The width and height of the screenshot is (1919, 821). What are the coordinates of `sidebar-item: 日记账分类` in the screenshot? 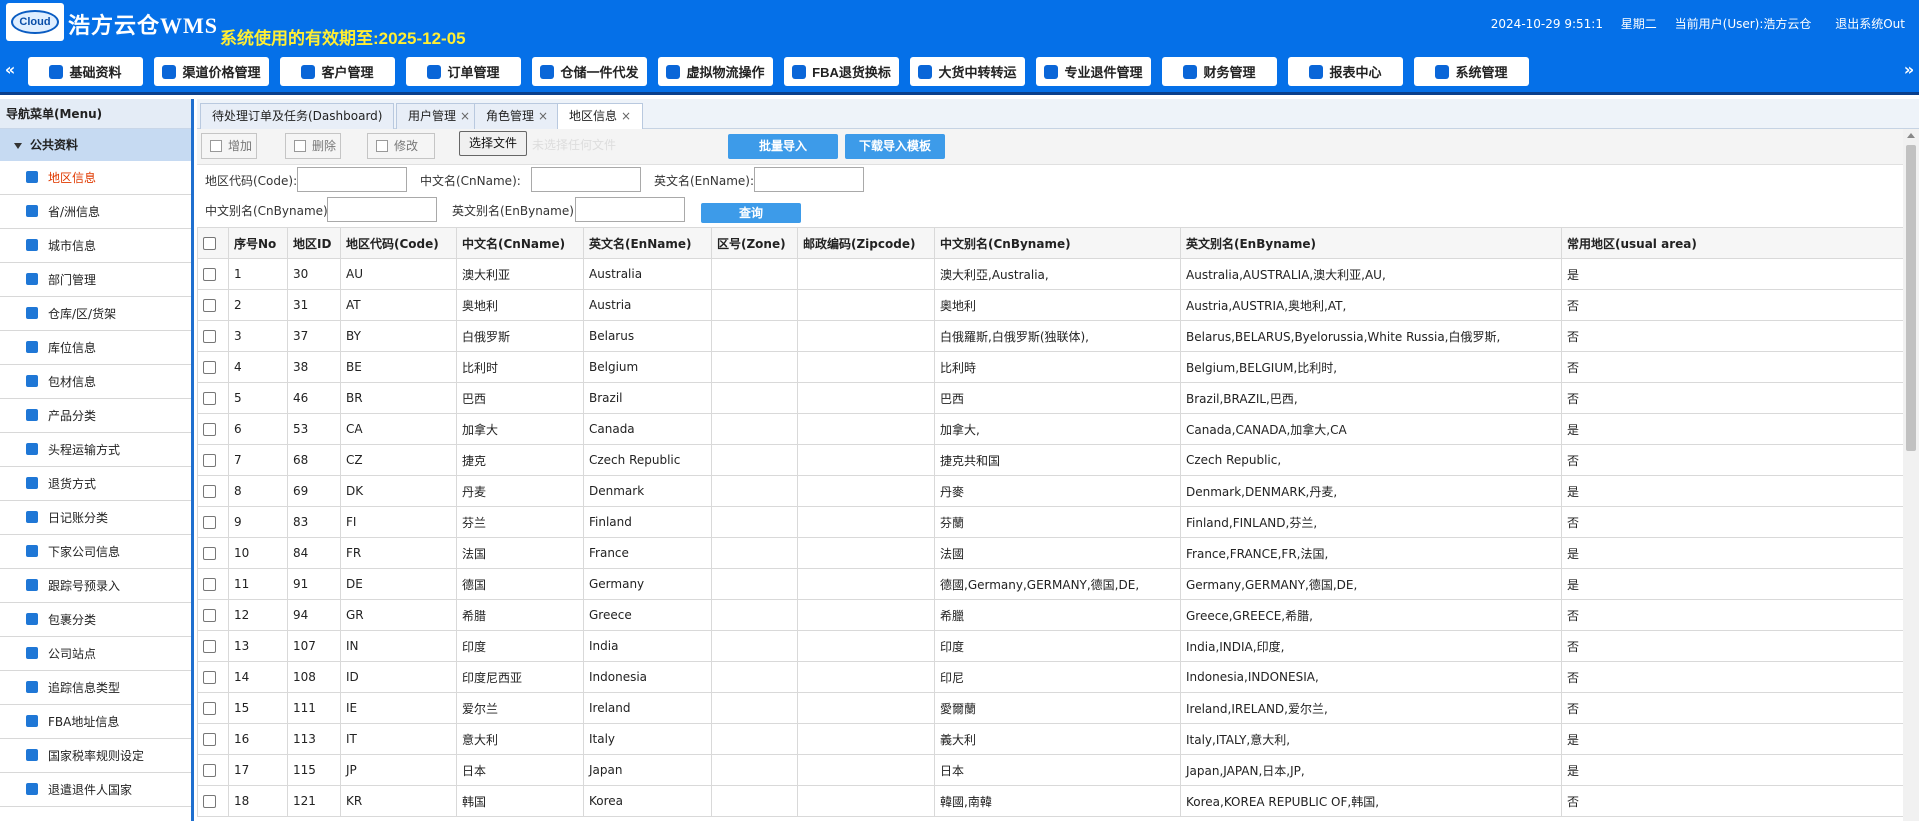 It's located at (95, 518).